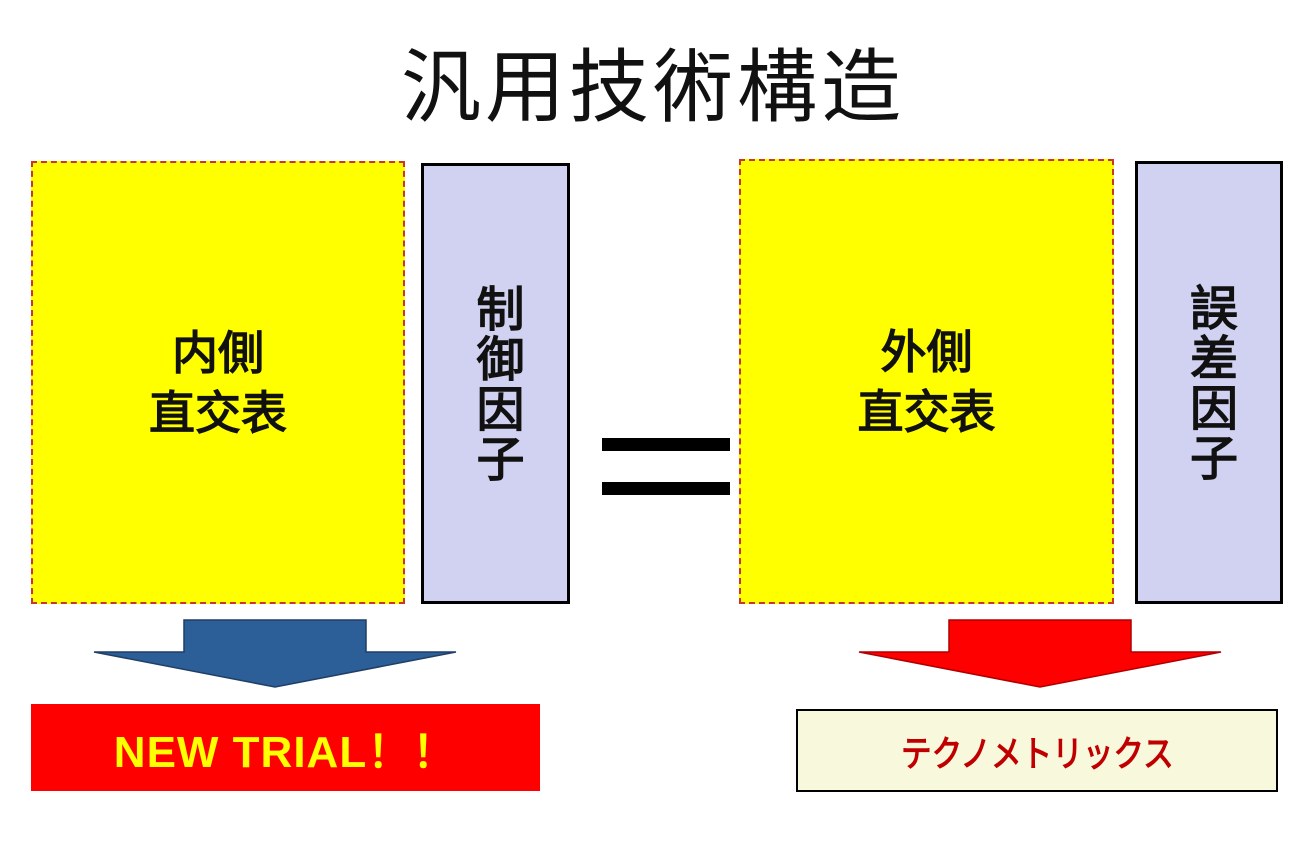  Describe the element at coordinates (926, 411) in the screenshot. I see `outer-array-line2: 直交表` at that location.